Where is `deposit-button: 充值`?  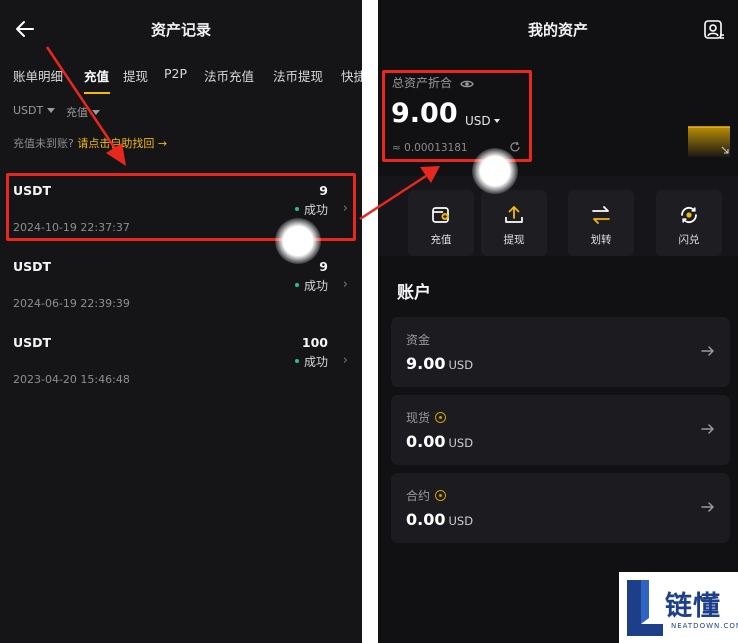 deposit-button: 充值 is located at coordinates (441, 223).